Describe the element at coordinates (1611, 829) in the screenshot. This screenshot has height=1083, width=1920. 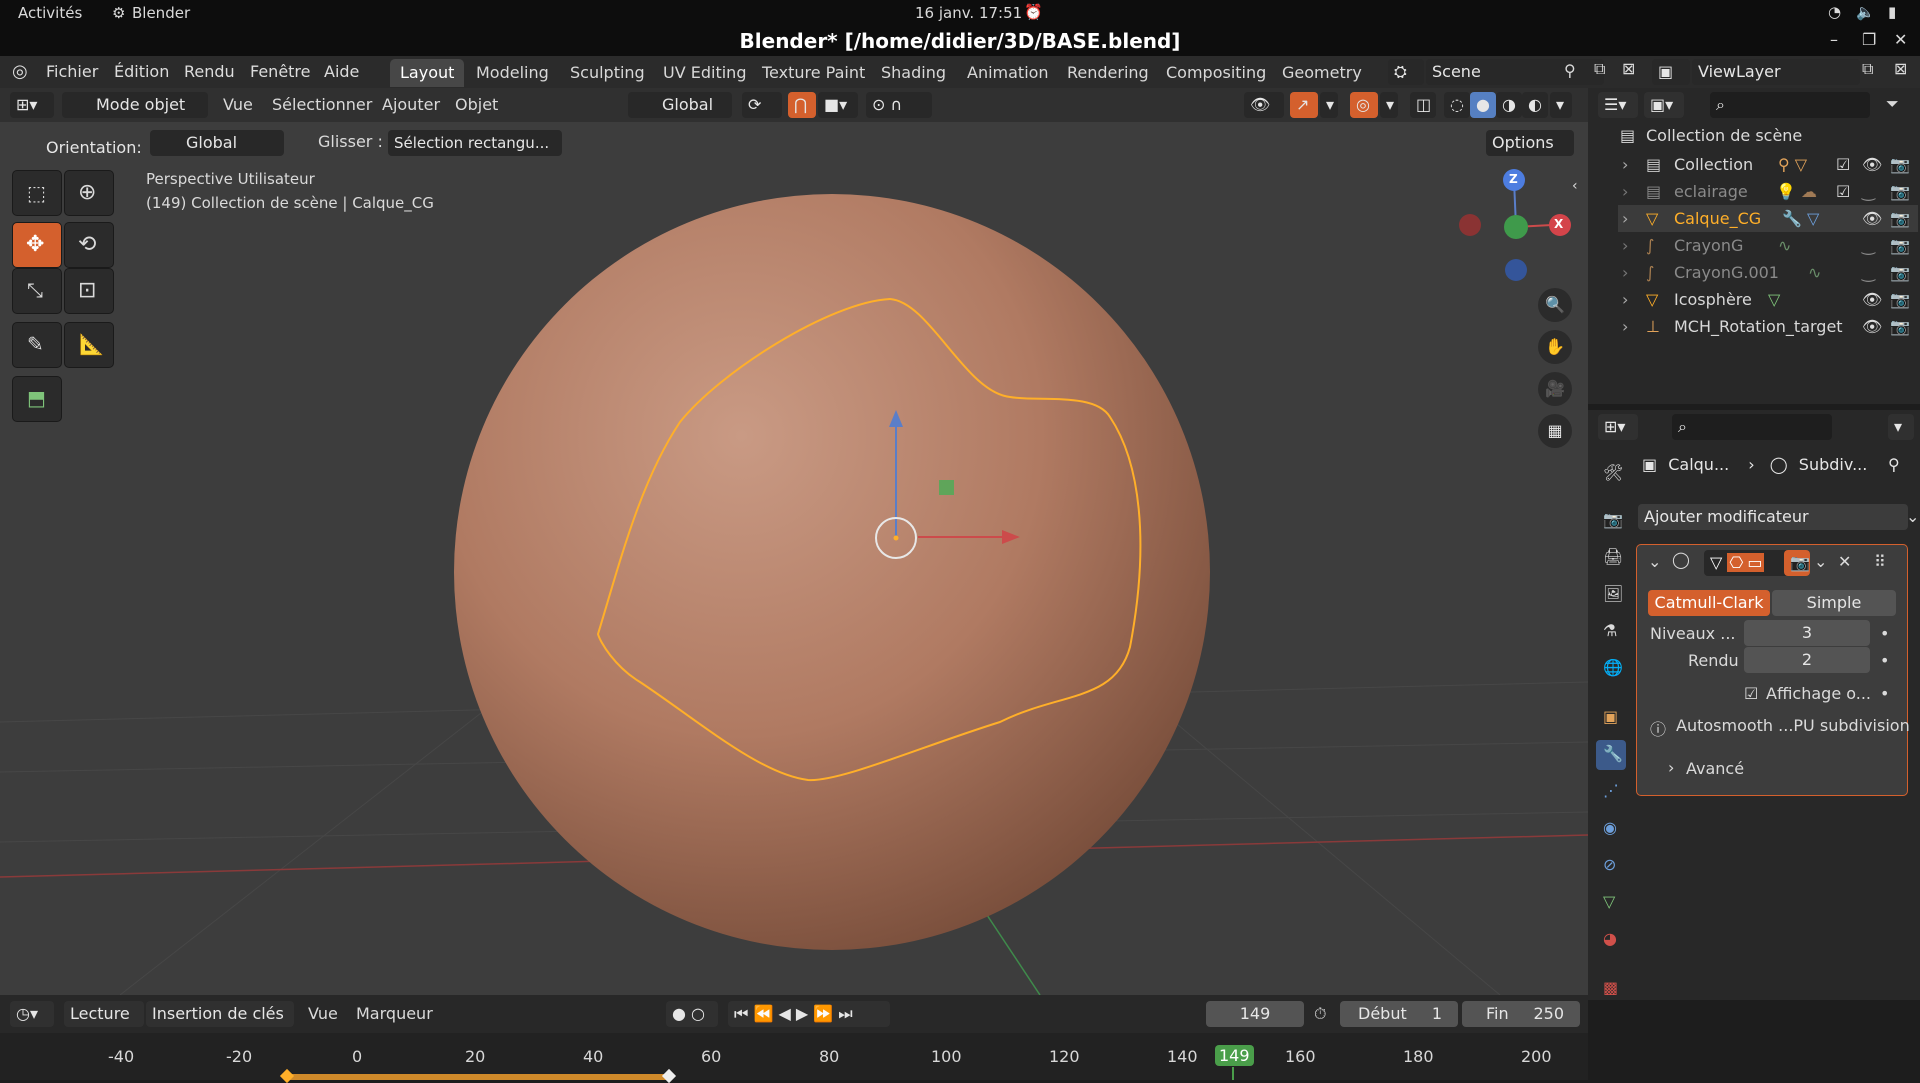
I see `physics-tab-icon: ◉` at that location.